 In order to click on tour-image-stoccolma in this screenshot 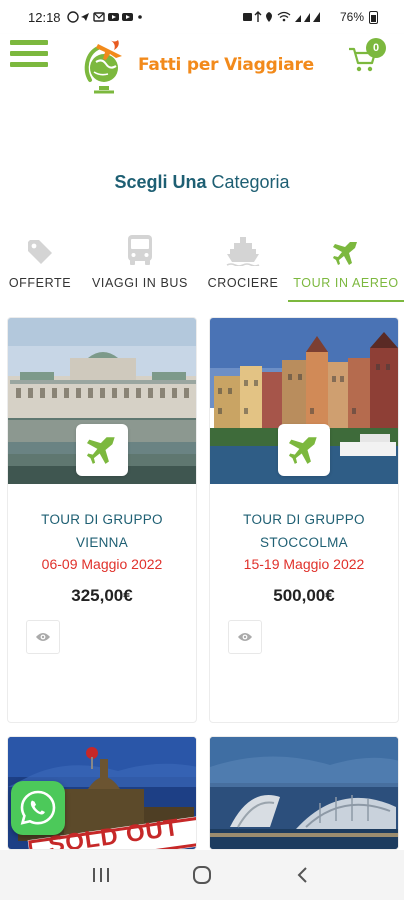, I will do `click(304, 401)`.